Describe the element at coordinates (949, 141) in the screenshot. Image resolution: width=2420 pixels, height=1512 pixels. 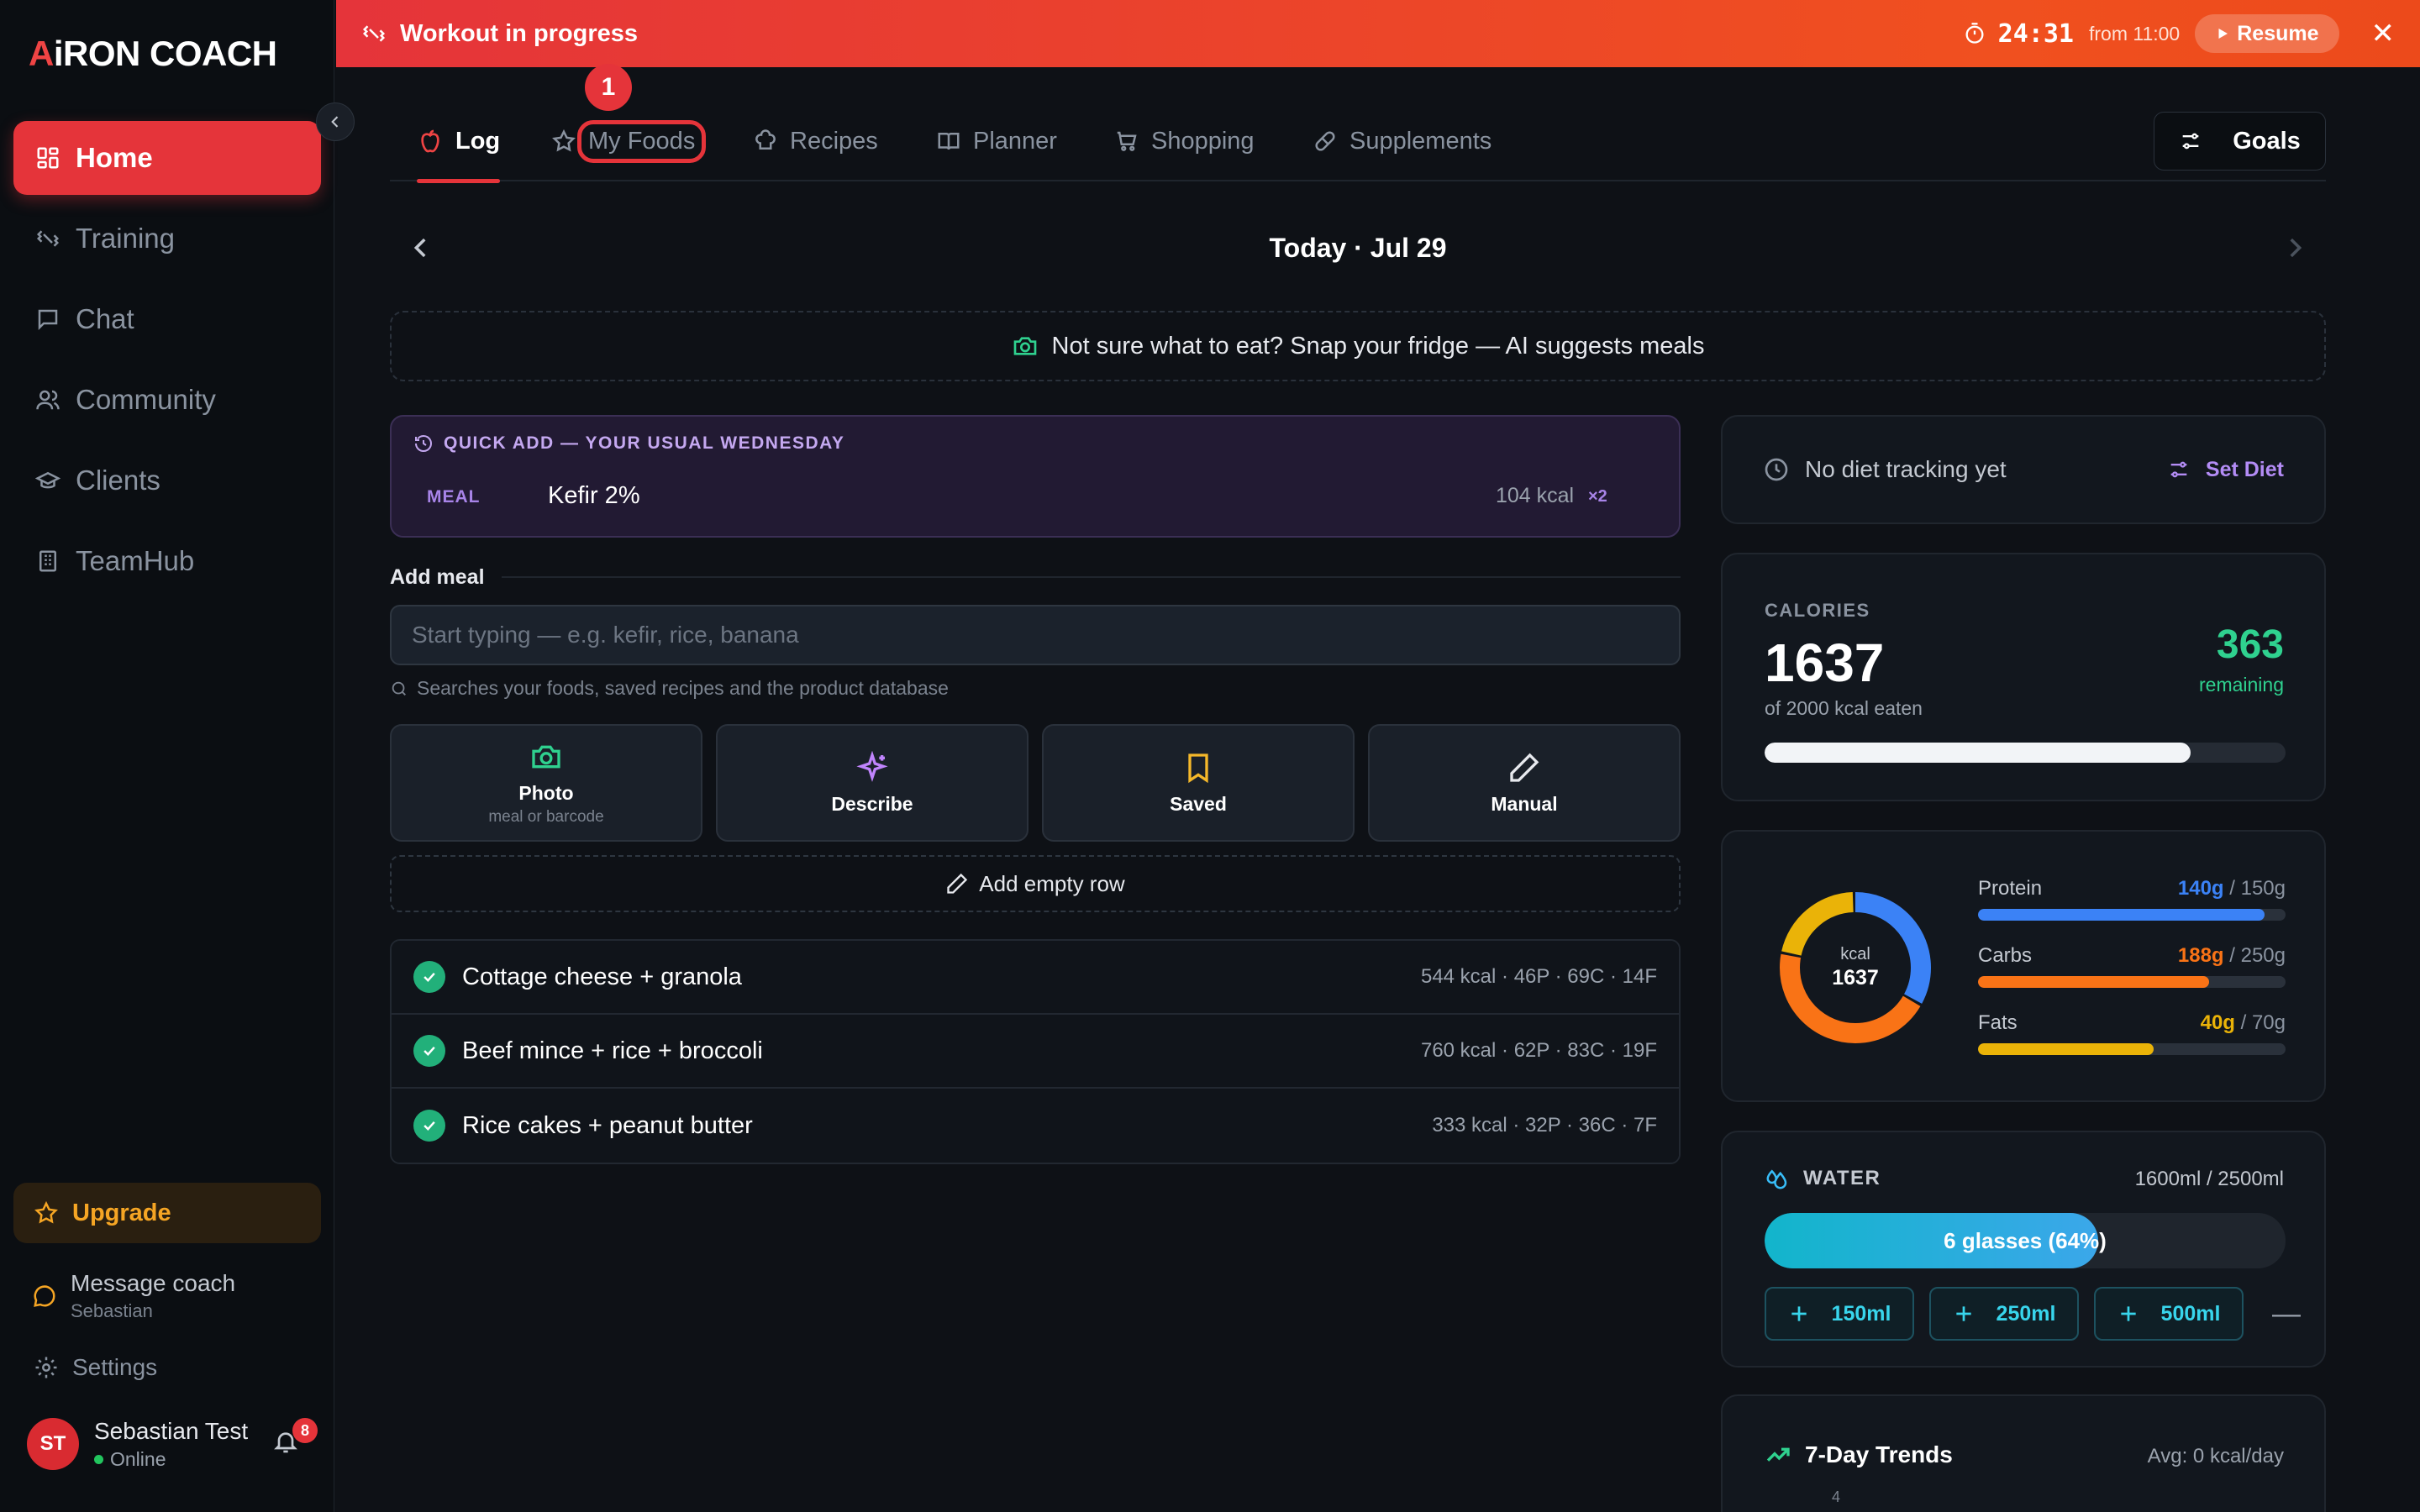
I see `book-icon` at that location.